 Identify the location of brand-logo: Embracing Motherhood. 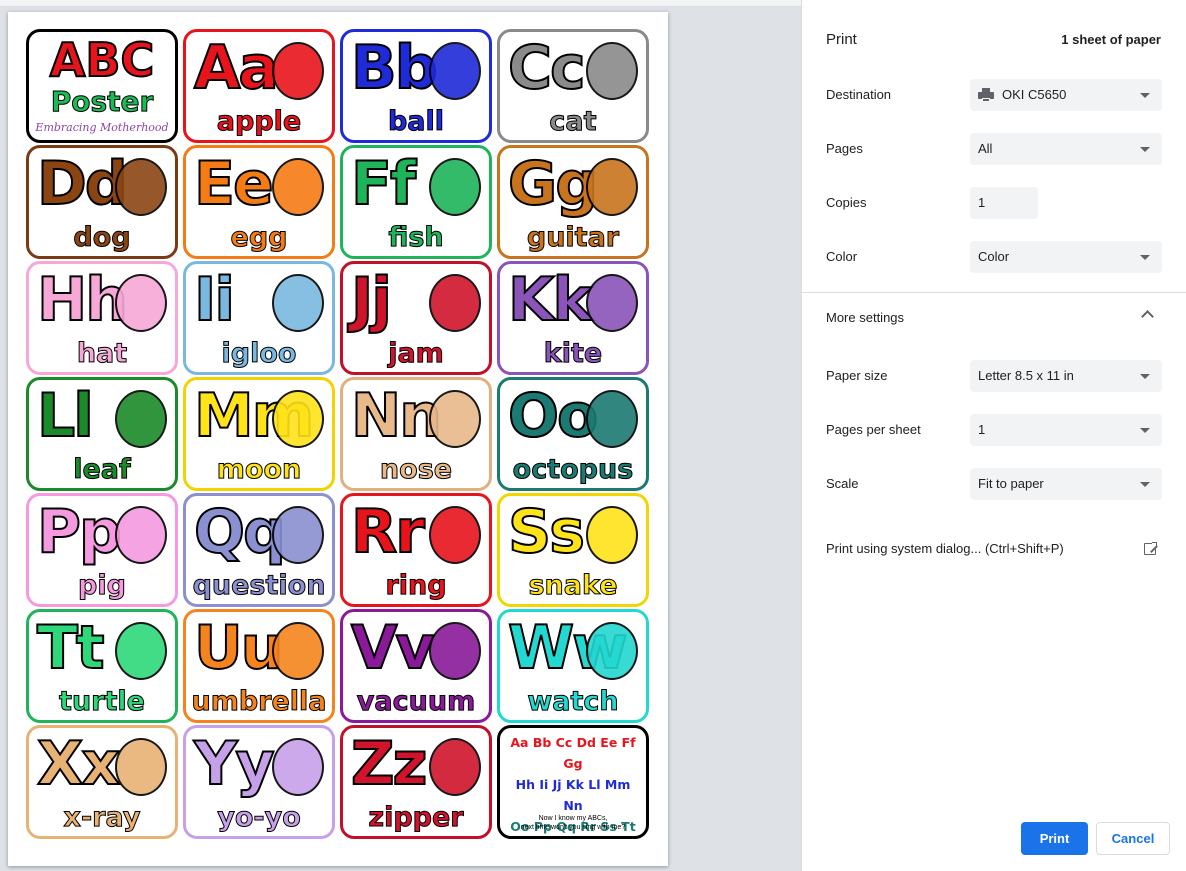
(102, 127).